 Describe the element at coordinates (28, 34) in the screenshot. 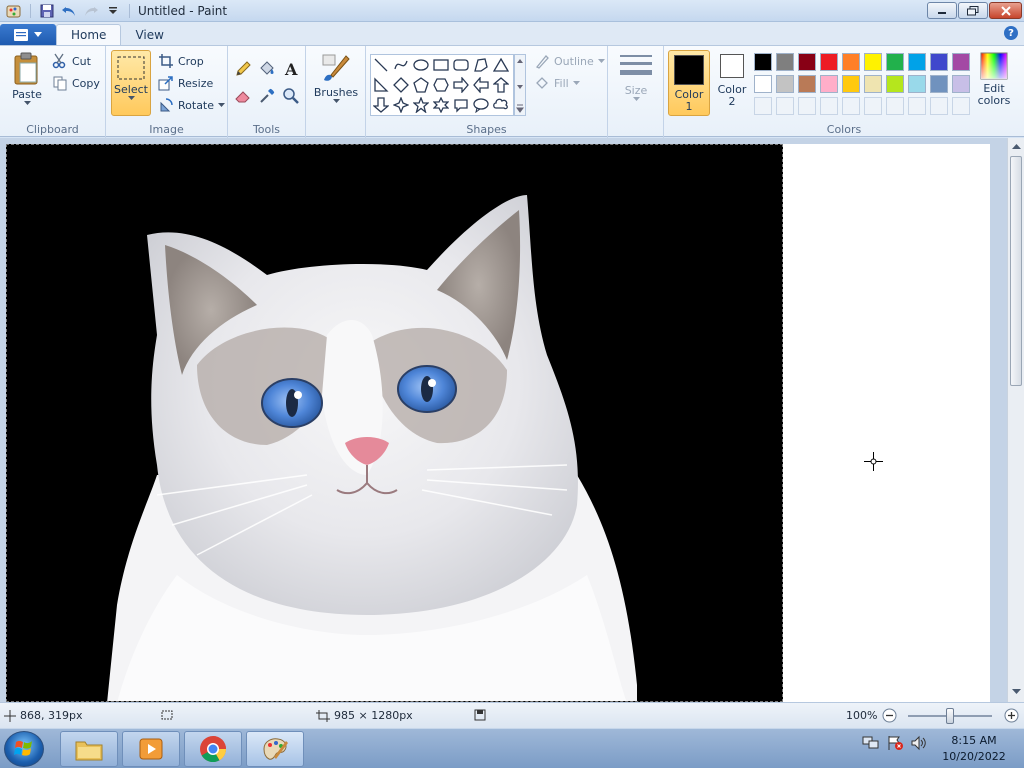

I see `paint-menu-button` at that location.